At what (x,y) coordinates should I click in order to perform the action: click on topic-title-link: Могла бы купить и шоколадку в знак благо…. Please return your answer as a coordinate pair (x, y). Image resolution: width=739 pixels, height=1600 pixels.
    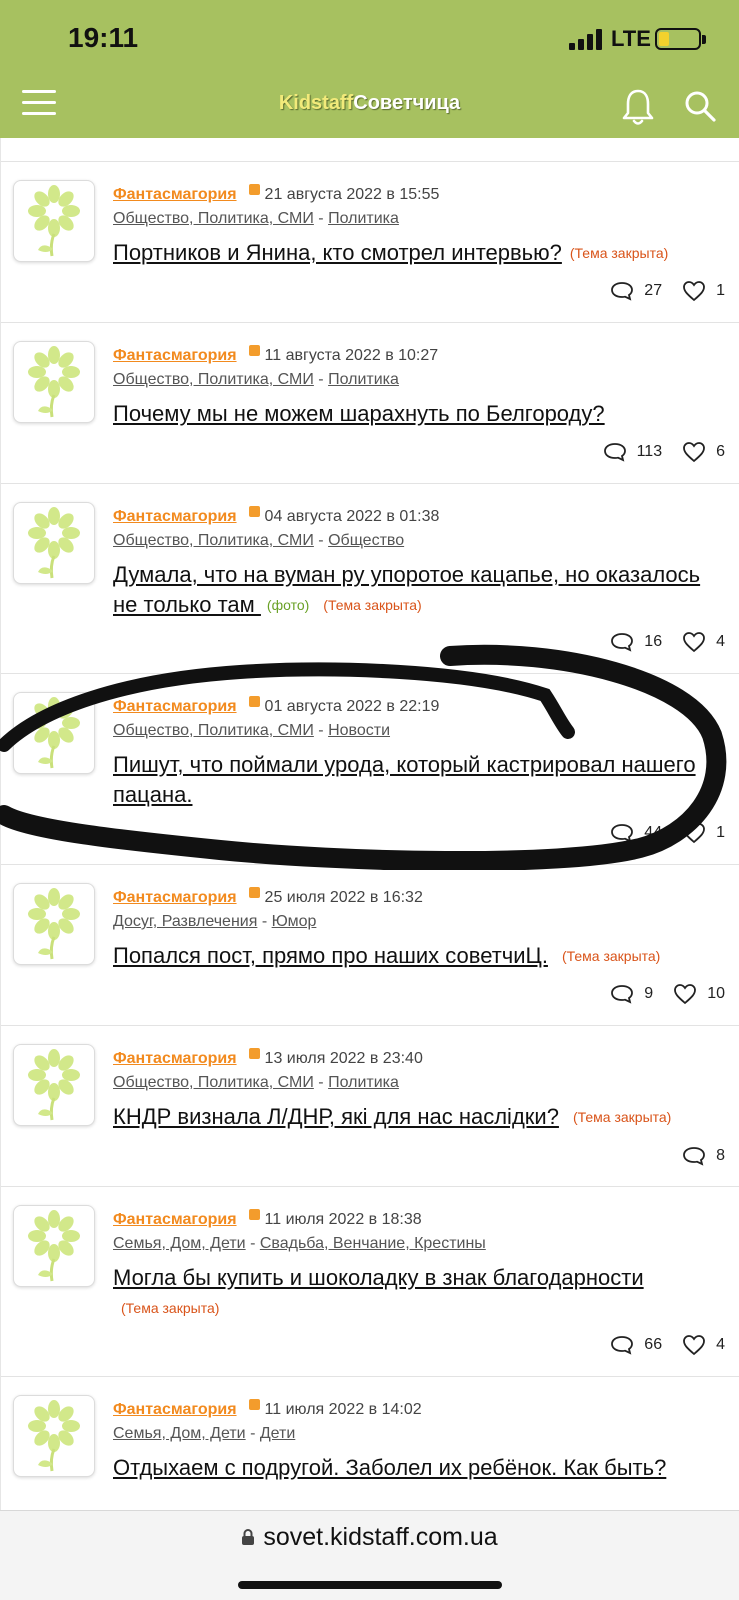
    Looking at the image, I should click on (378, 1277).